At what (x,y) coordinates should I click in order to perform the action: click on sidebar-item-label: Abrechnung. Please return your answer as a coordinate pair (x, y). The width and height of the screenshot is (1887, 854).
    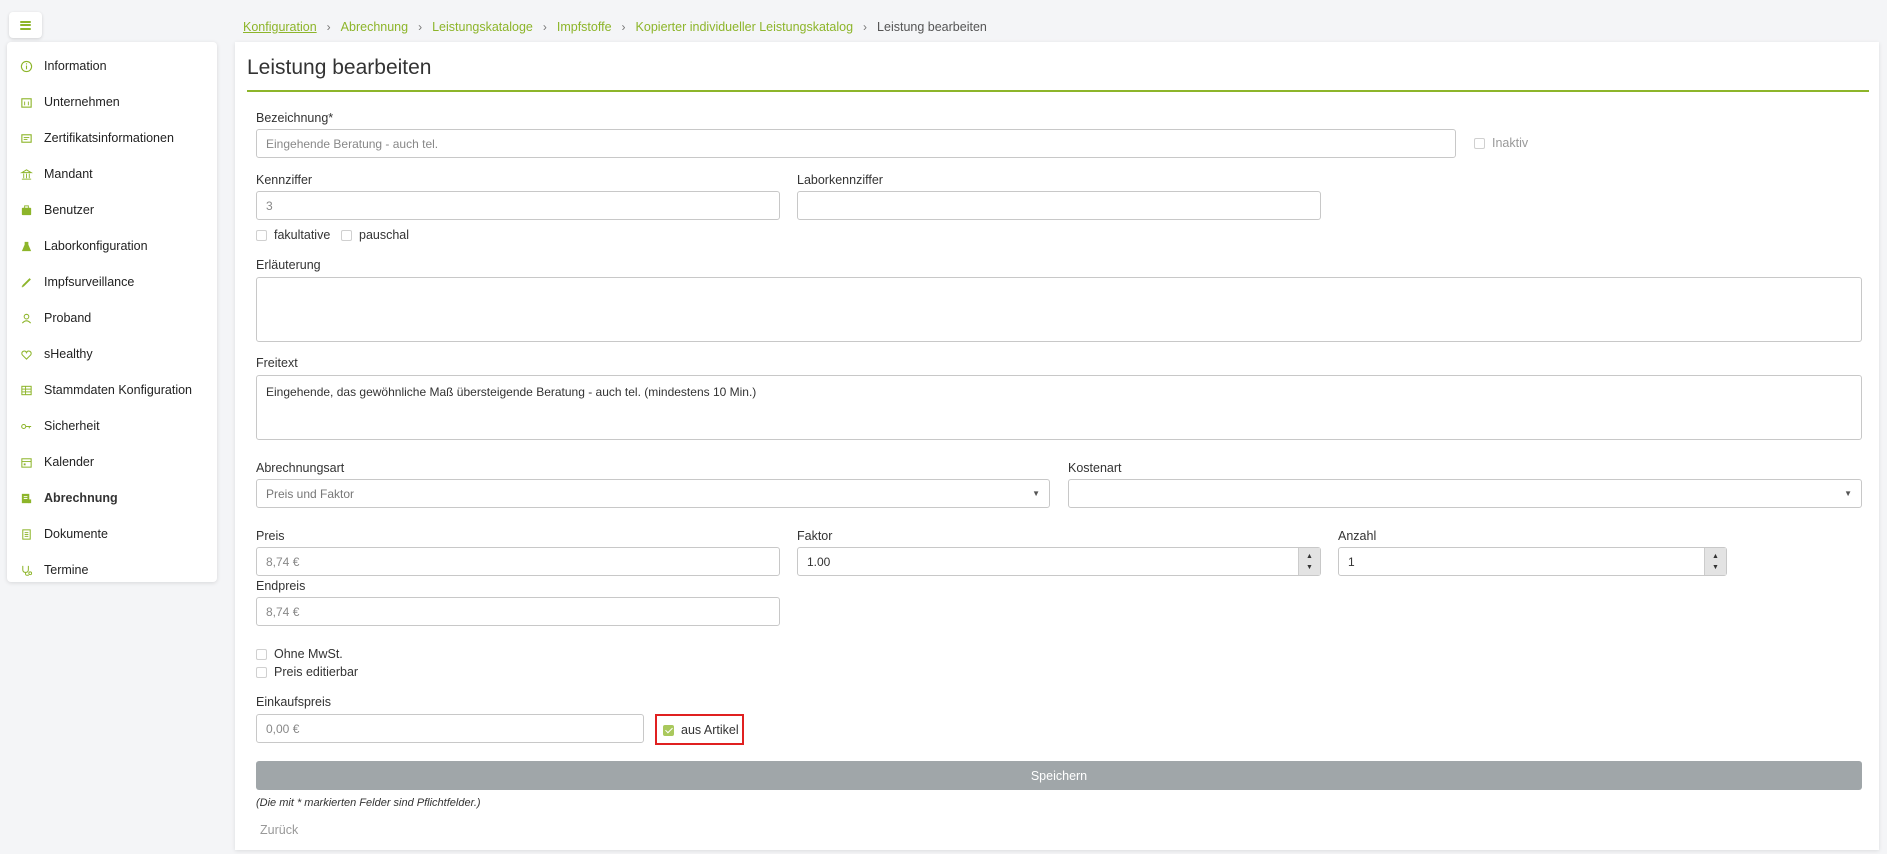
    Looking at the image, I should click on (81, 498).